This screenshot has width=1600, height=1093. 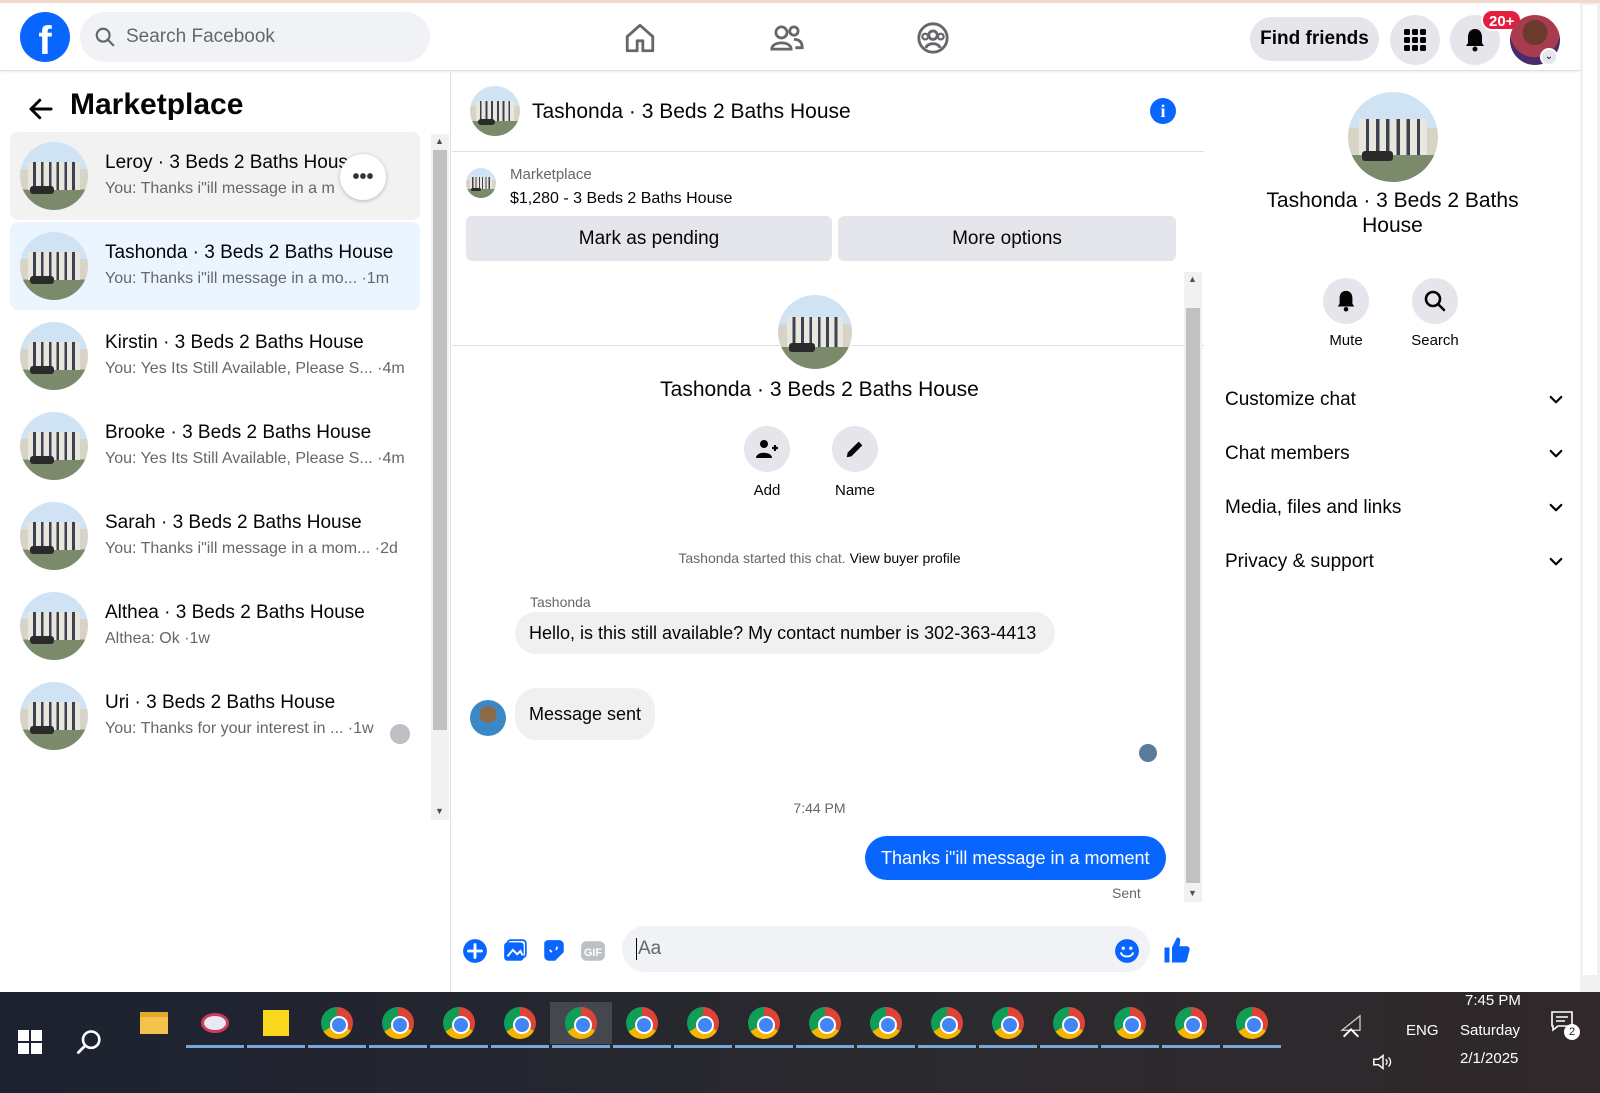 I want to click on groups-icon, so click(x=933, y=38).